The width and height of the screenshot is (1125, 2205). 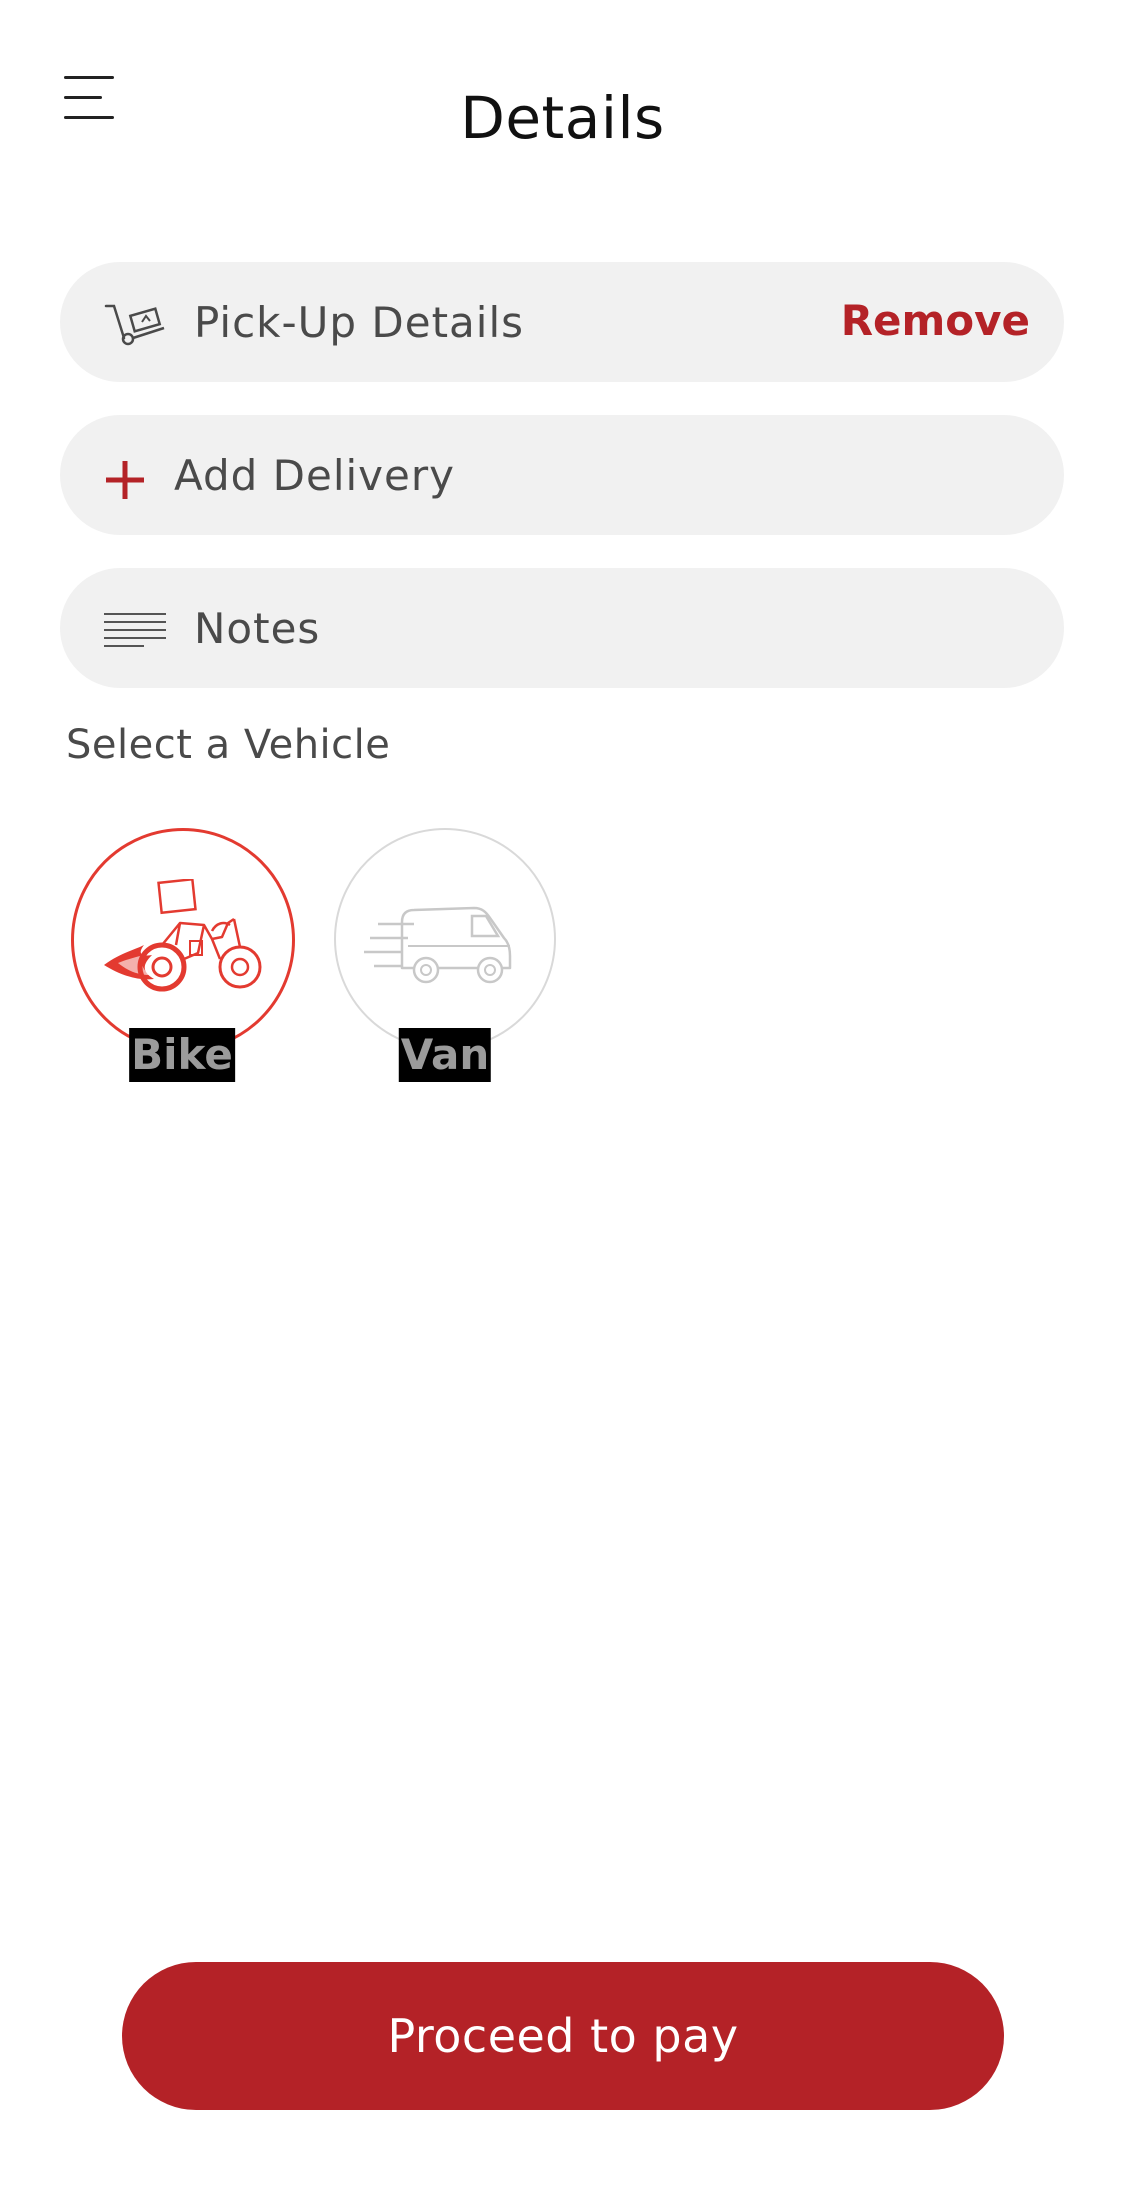 What do you see at coordinates (562, 628) in the screenshot?
I see `notes-row: Notes` at bounding box center [562, 628].